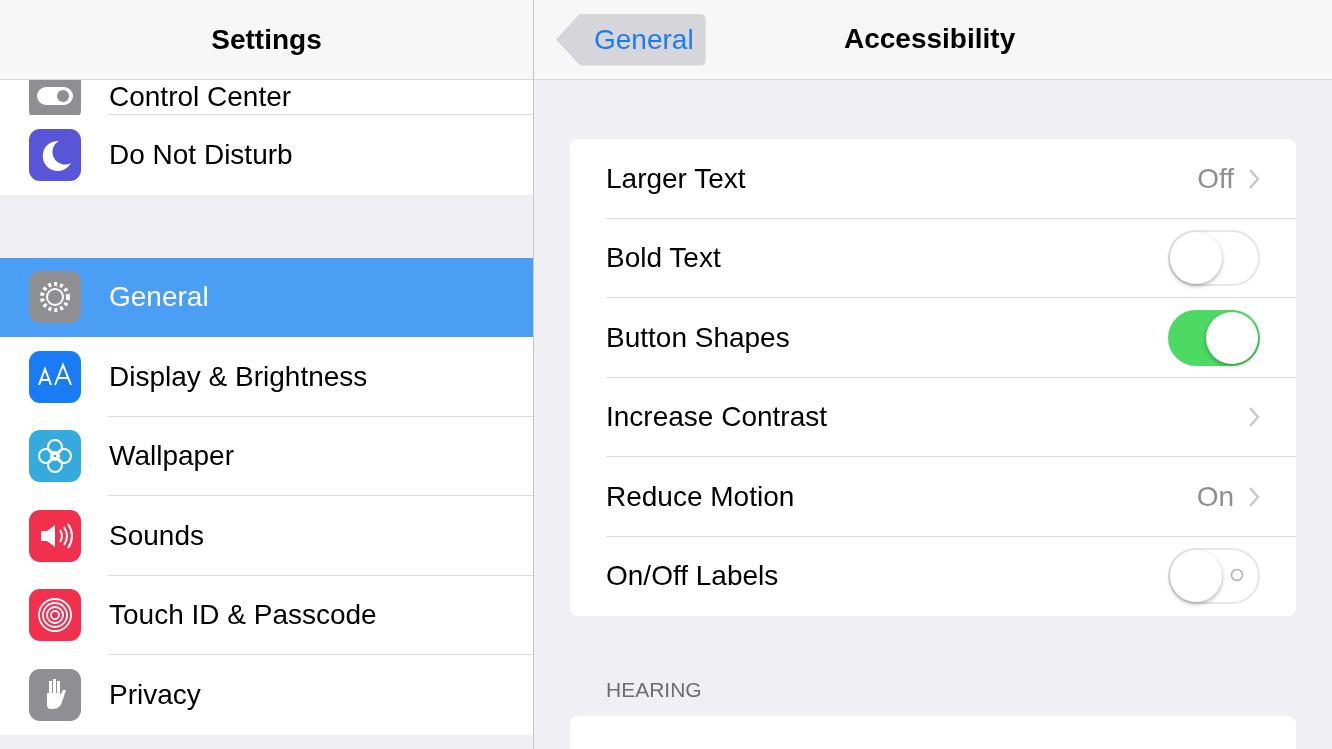 The height and width of the screenshot is (749, 1332). I want to click on sidebar-item: Touch ID & Passcode, so click(266, 615).